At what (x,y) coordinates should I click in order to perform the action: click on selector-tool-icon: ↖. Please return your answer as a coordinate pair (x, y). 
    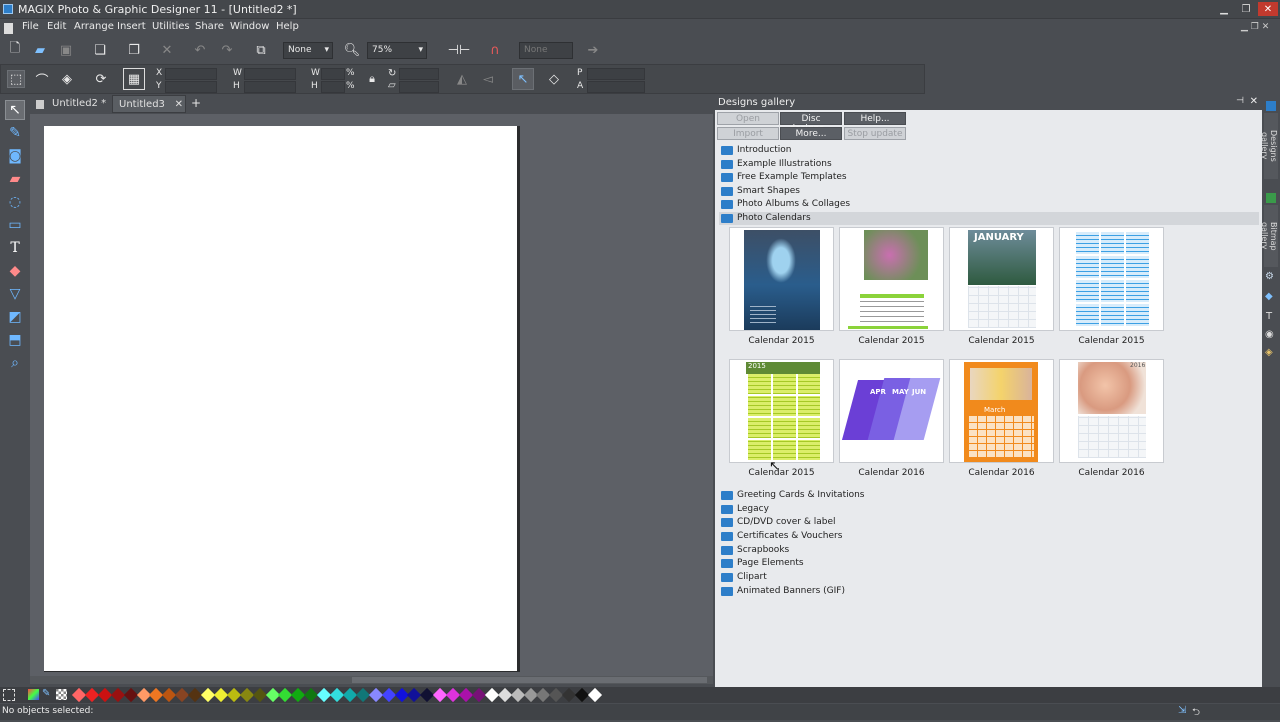
    Looking at the image, I should click on (15, 110).